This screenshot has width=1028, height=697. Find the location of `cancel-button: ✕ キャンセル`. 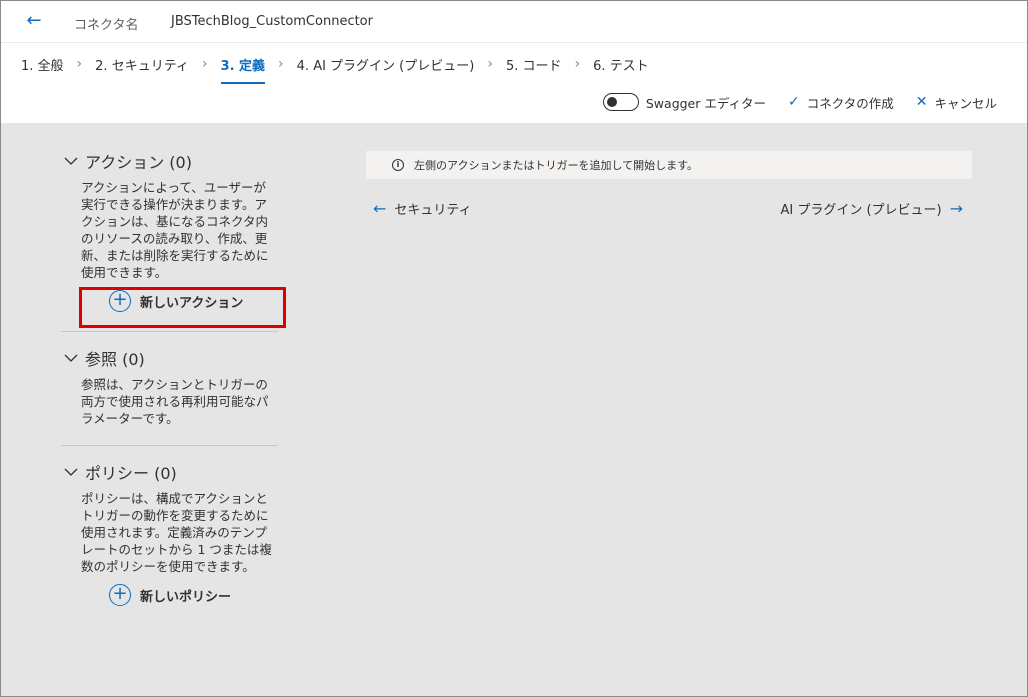

cancel-button: ✕ キャンセル is located at coordinates (956, 102).